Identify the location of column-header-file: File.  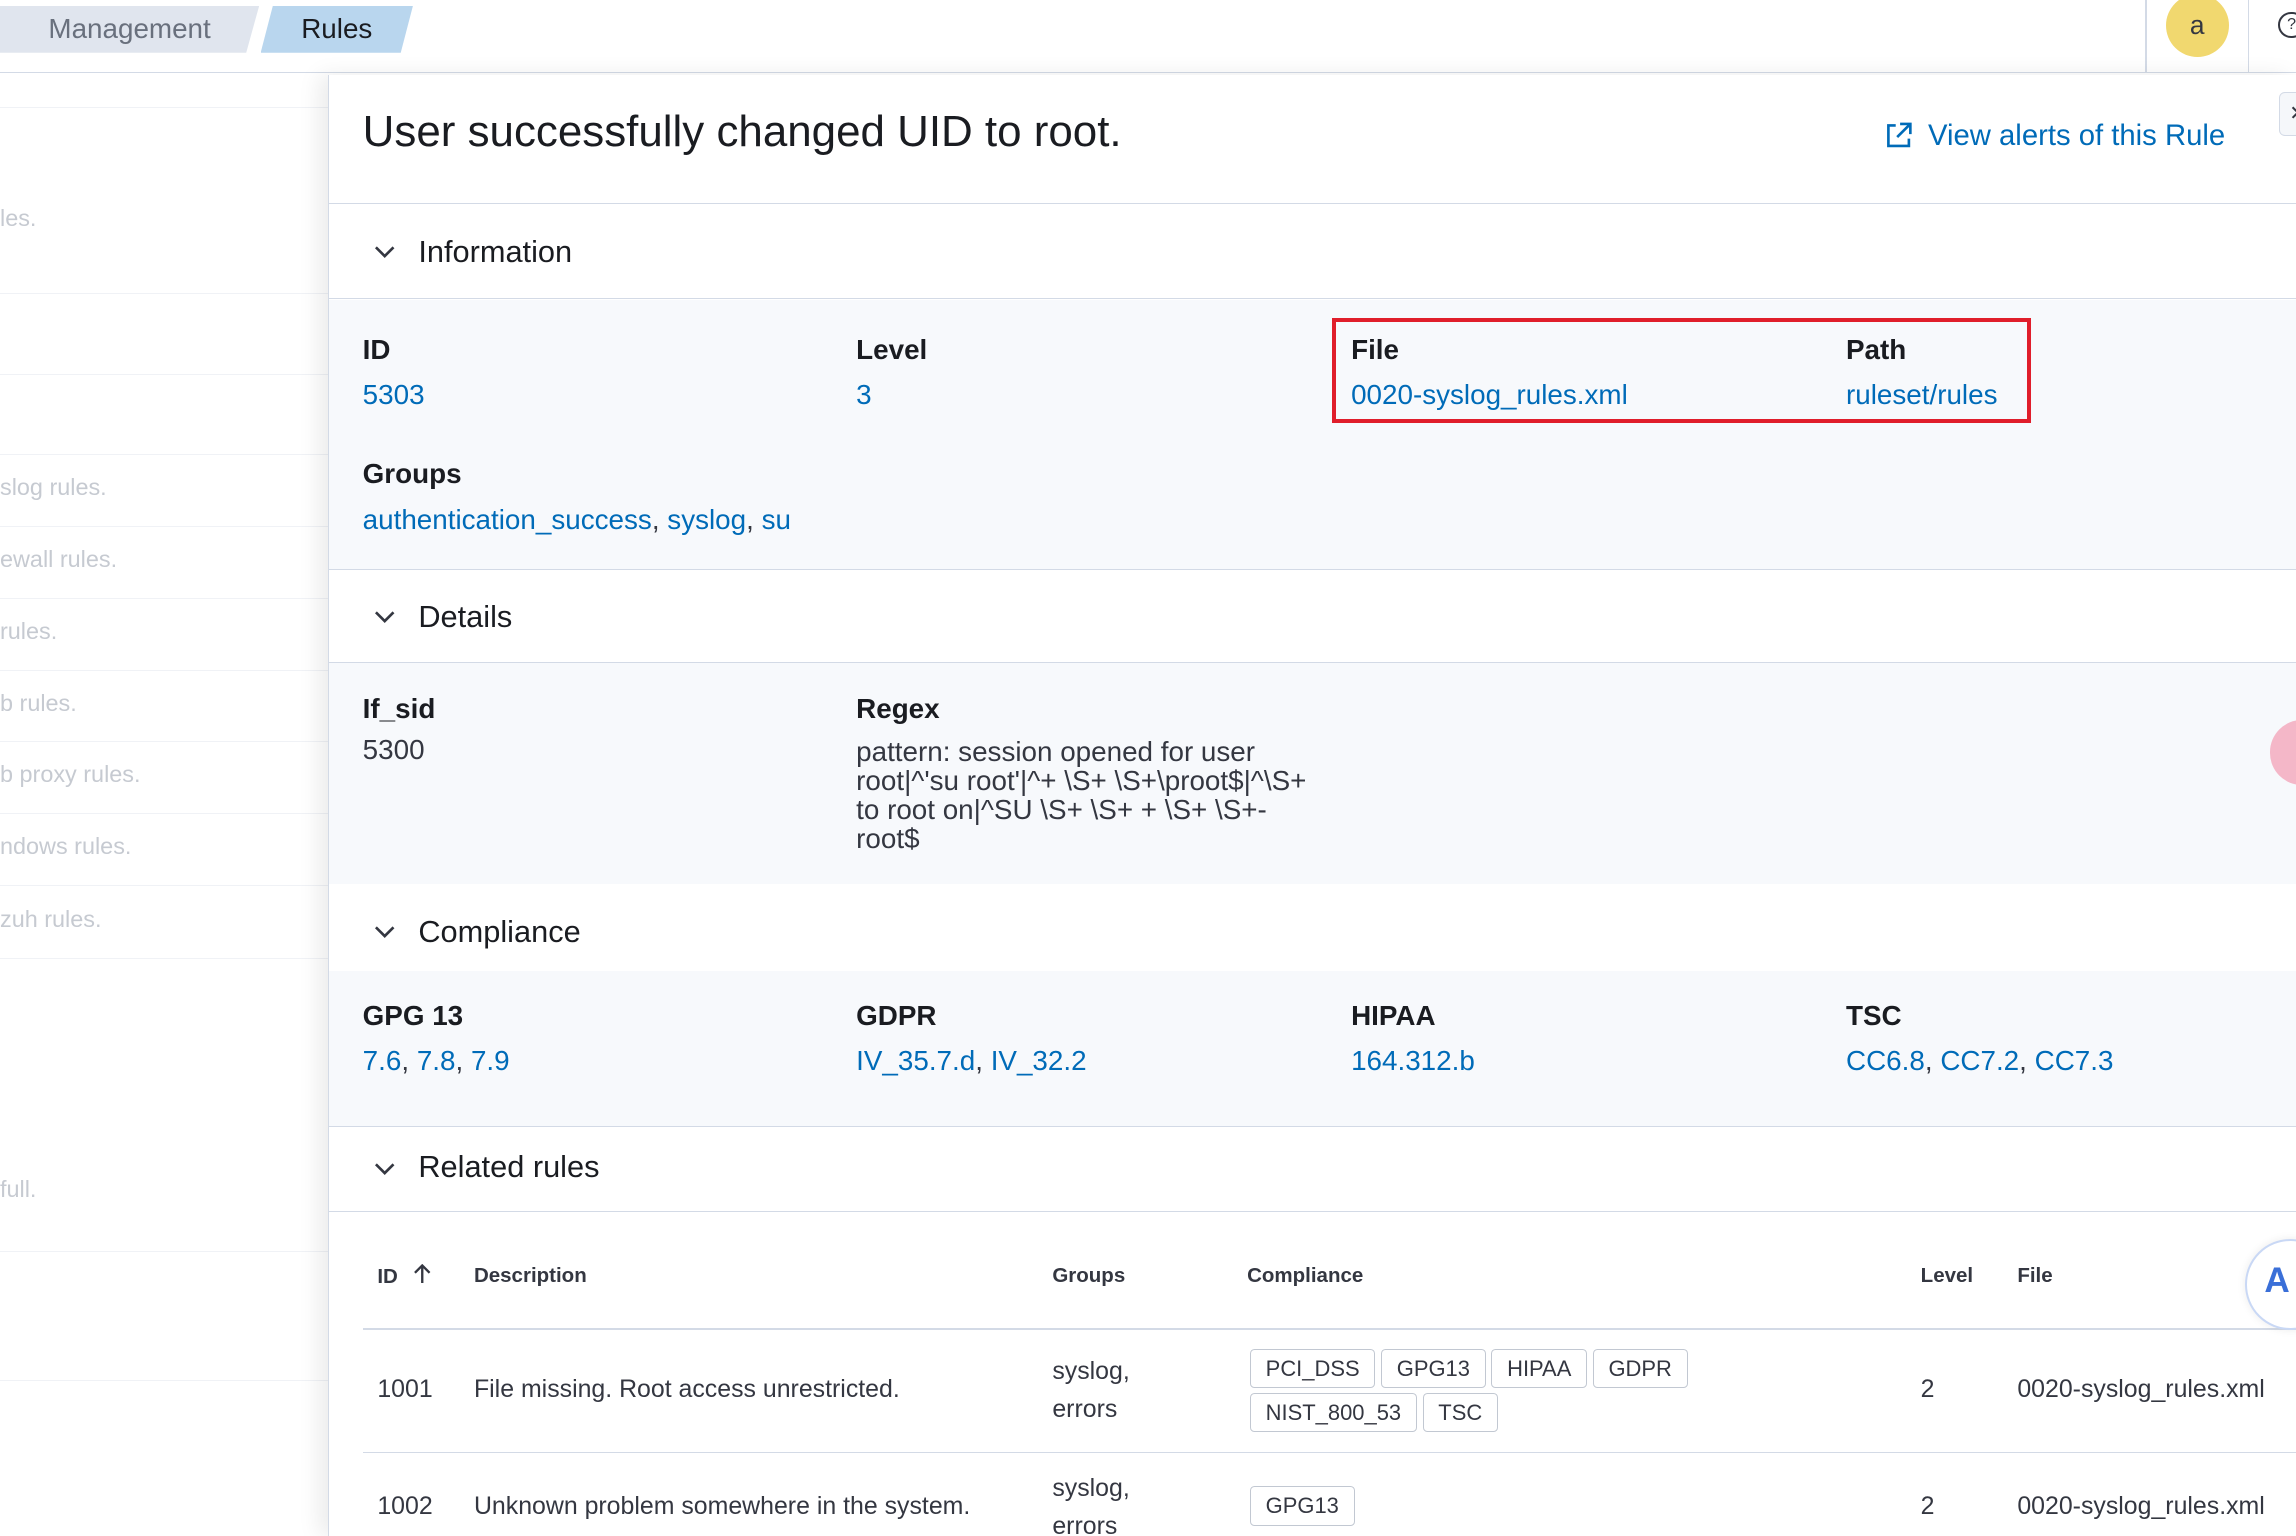
(2034, 1276).